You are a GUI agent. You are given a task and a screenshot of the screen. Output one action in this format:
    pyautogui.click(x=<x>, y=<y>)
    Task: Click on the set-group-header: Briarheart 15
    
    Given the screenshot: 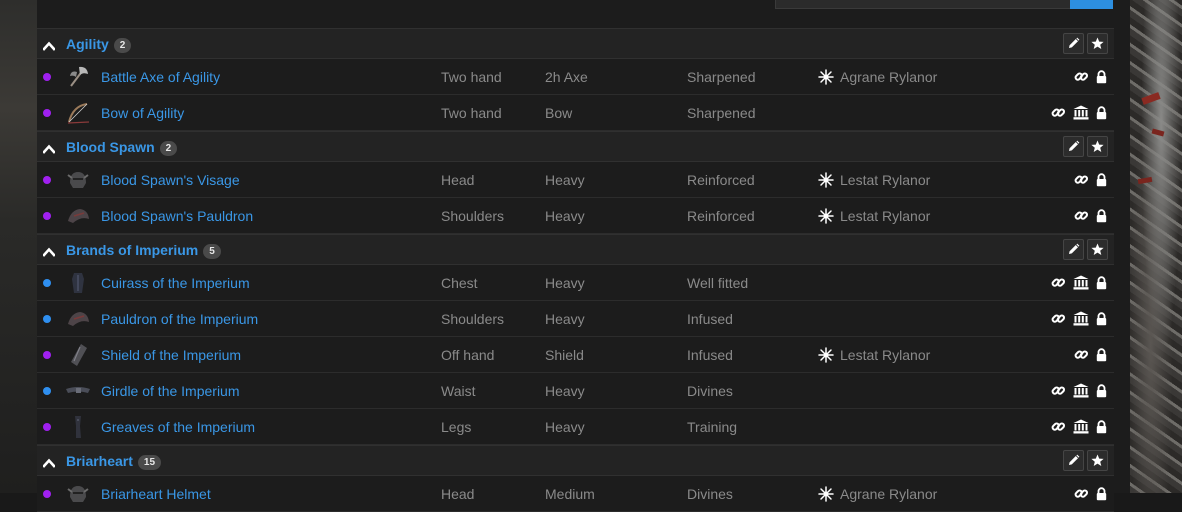 What is the action you would take?
    pyautogui.click(x=575, y=460)
    